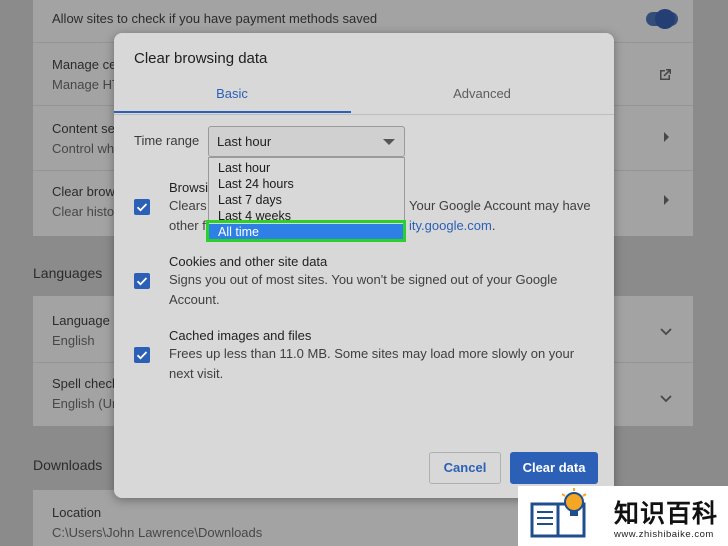  Describe the element at coordinates (86, 192) in the screenshot. I see `clear-browsing-title: Clear brows` at that location.